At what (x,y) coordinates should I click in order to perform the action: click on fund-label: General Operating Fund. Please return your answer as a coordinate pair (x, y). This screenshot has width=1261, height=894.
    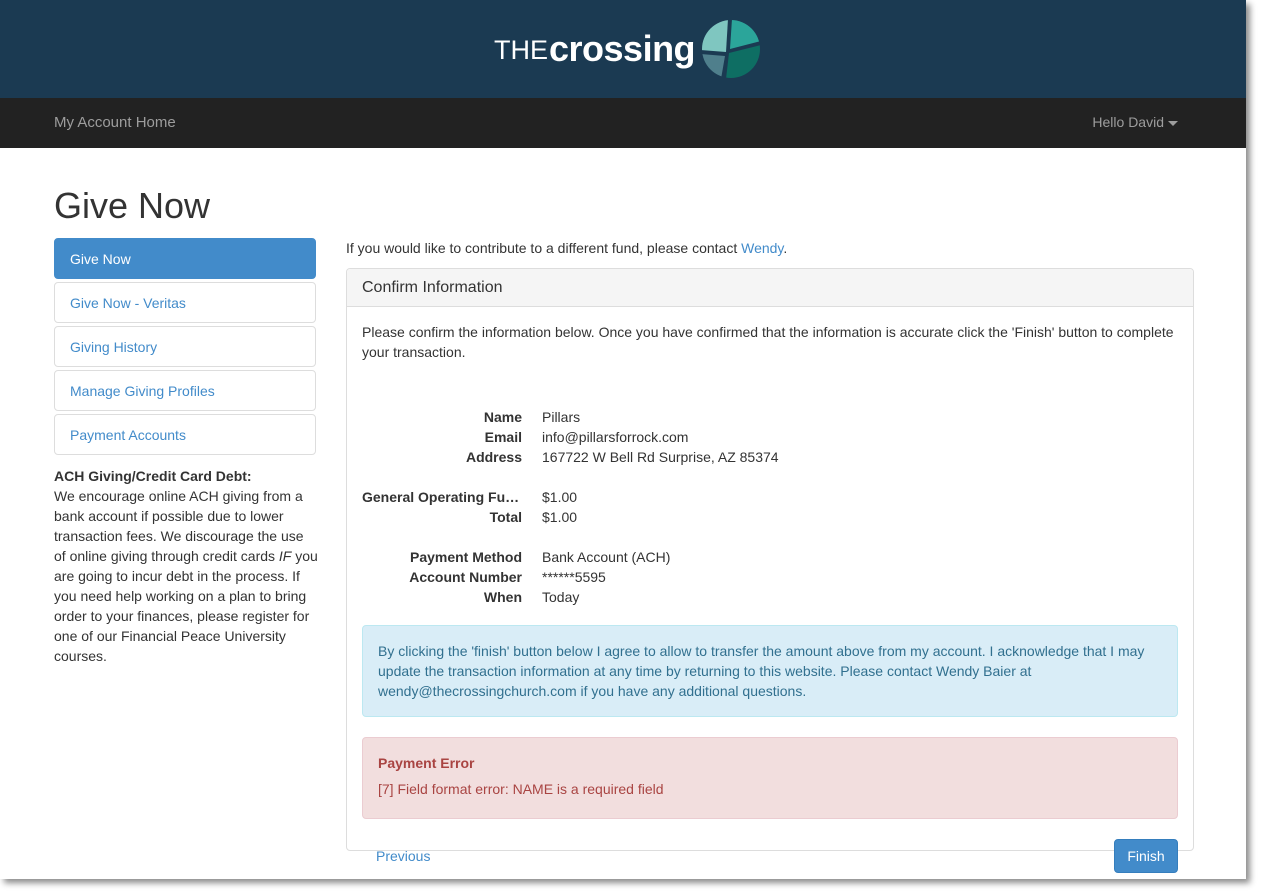
    Looking at the image, I should click on (442, 497).